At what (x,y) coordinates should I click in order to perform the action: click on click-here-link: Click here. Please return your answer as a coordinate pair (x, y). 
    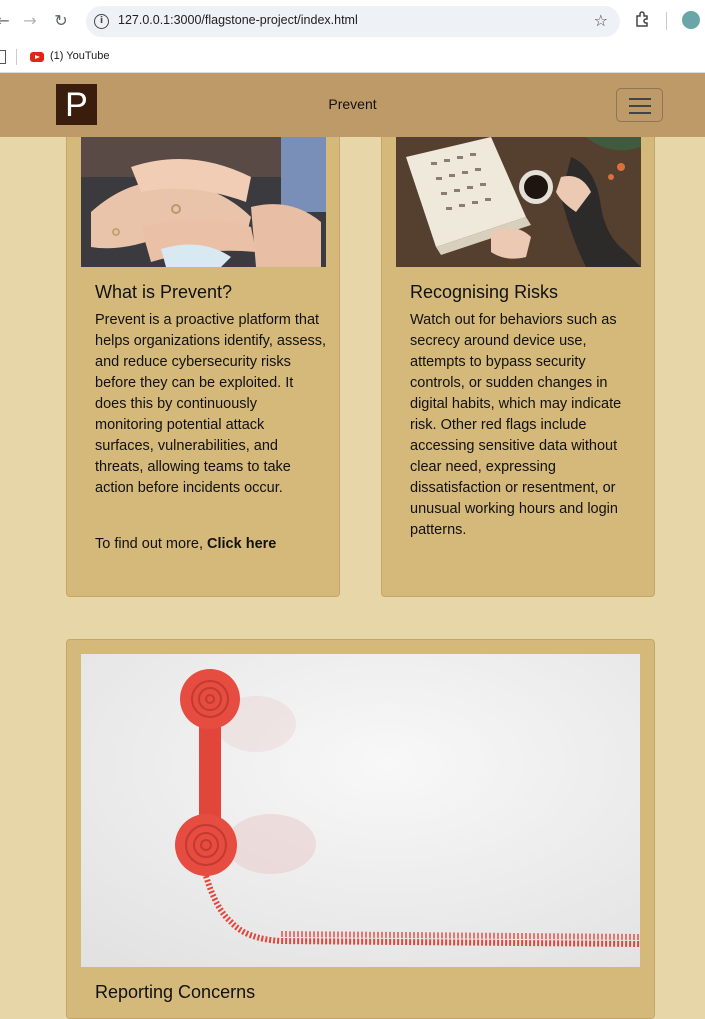
    Looking at the image, I should click on (241, 544).